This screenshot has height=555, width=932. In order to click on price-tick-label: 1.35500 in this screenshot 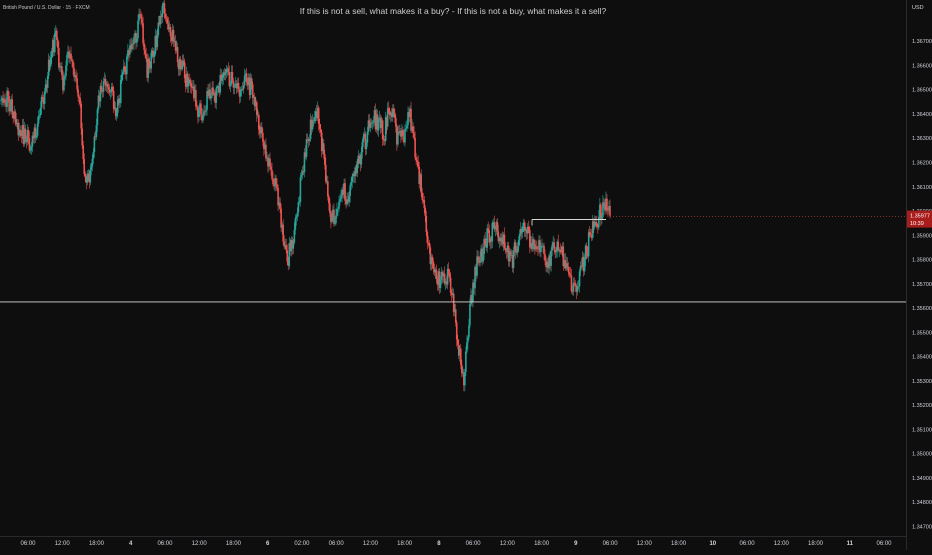, I will do `click(922, 333)`.